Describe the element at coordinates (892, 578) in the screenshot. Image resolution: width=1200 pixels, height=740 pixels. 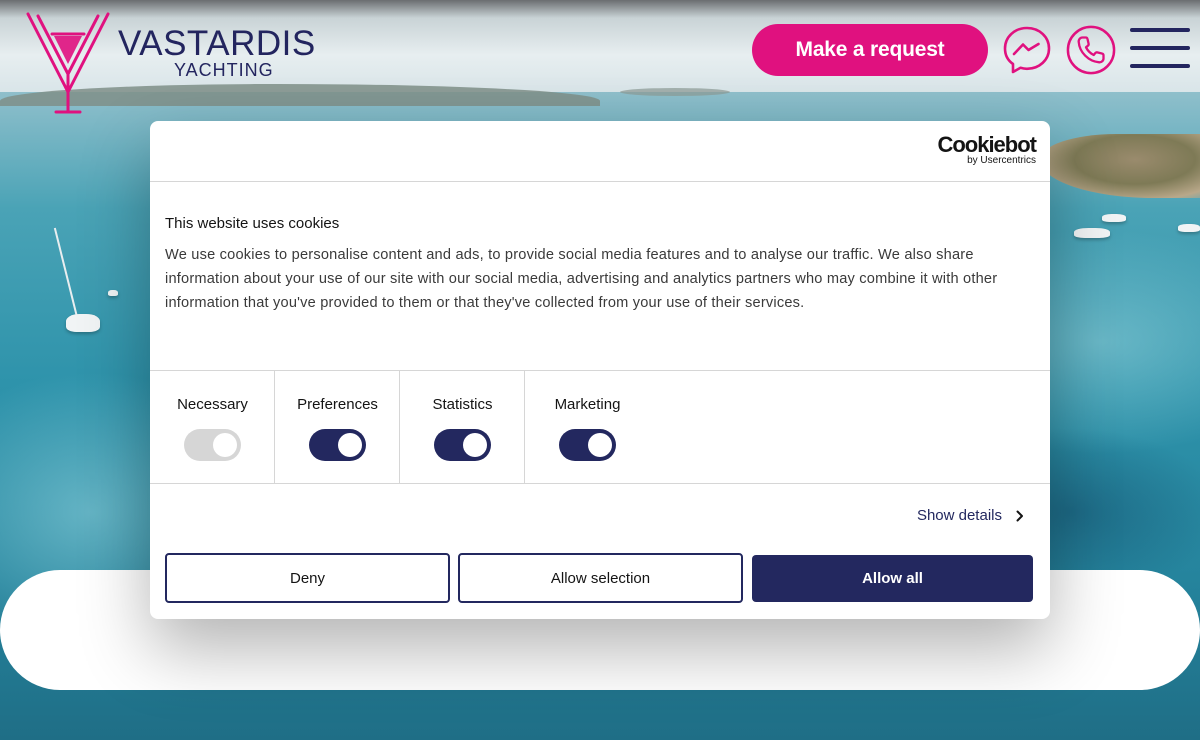
I see `allow-all-button: Allow all` at that location.